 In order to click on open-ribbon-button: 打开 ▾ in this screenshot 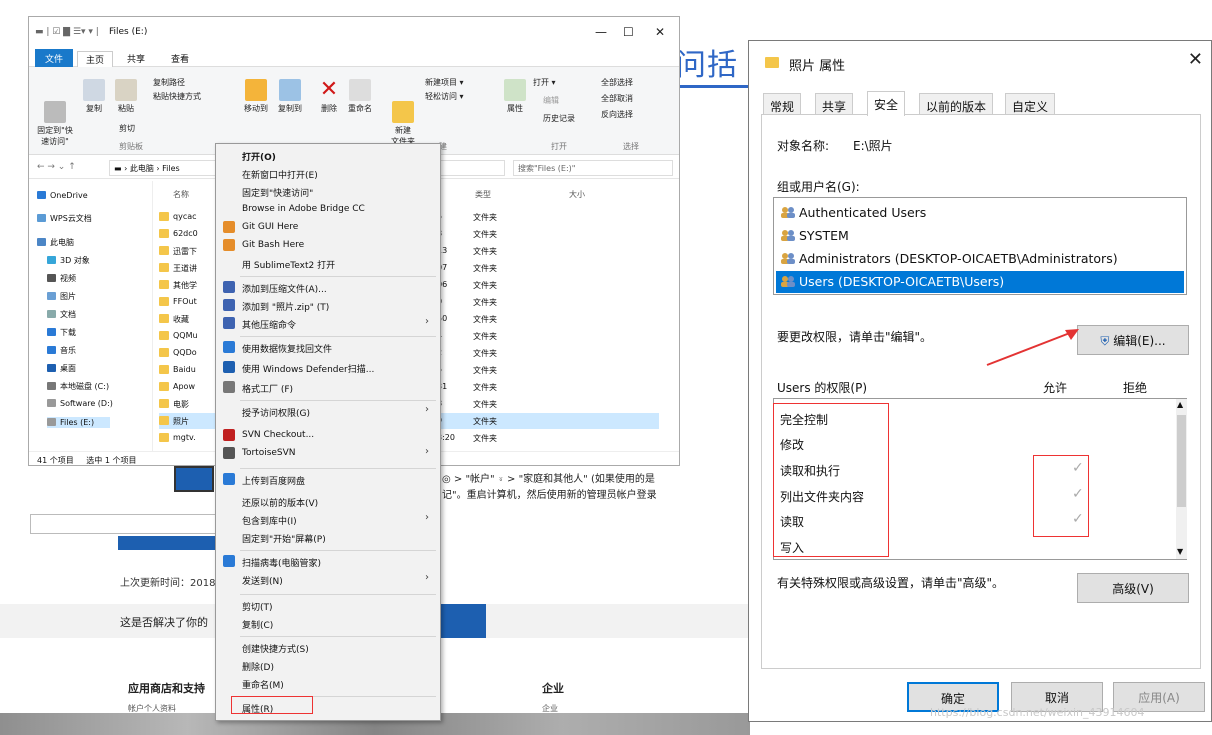, I will do `click(544, 82)`.